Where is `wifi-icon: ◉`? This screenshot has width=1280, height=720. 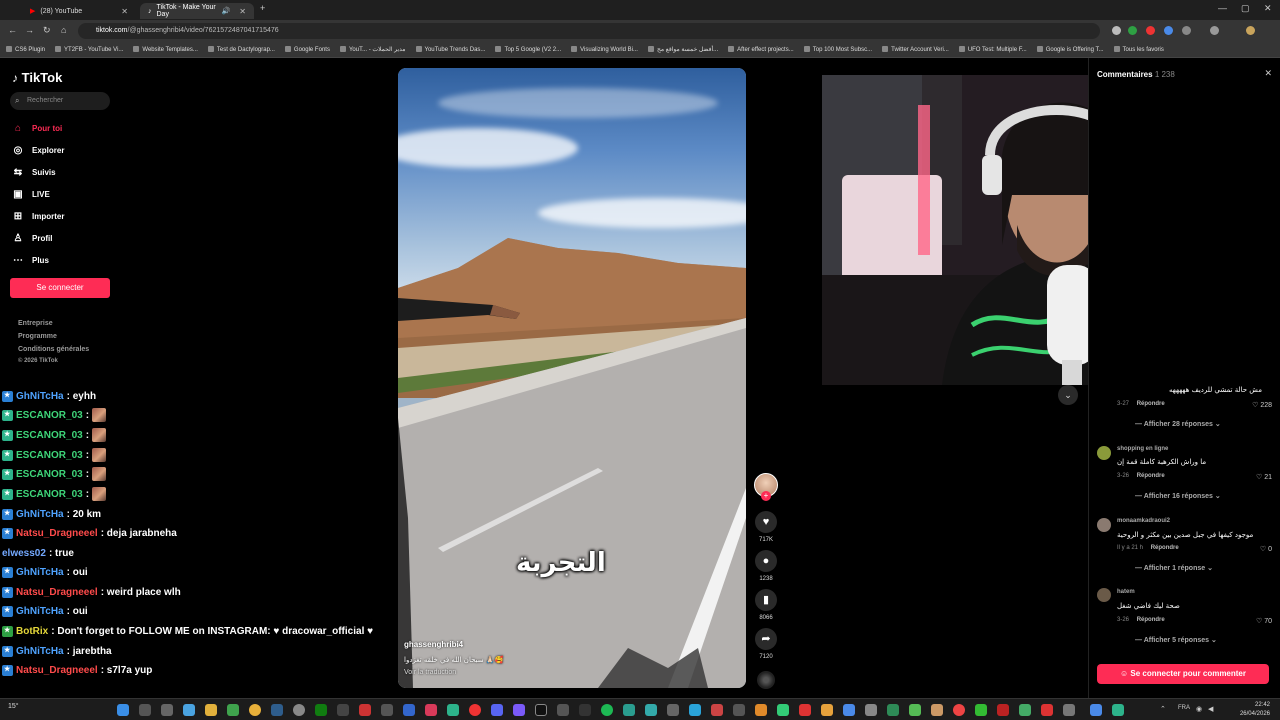 wifi-icon: ◉ is located at coordinates (1199, 709).